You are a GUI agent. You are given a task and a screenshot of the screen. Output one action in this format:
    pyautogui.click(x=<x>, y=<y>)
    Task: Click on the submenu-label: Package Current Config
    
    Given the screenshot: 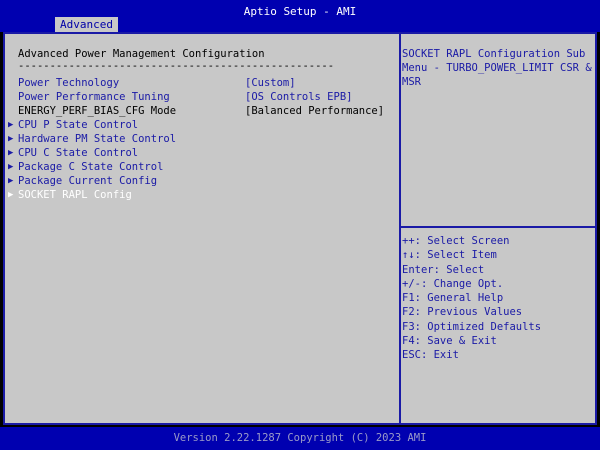 What is the action you would take?
    pyautogui.click(x=88, y=181)
    